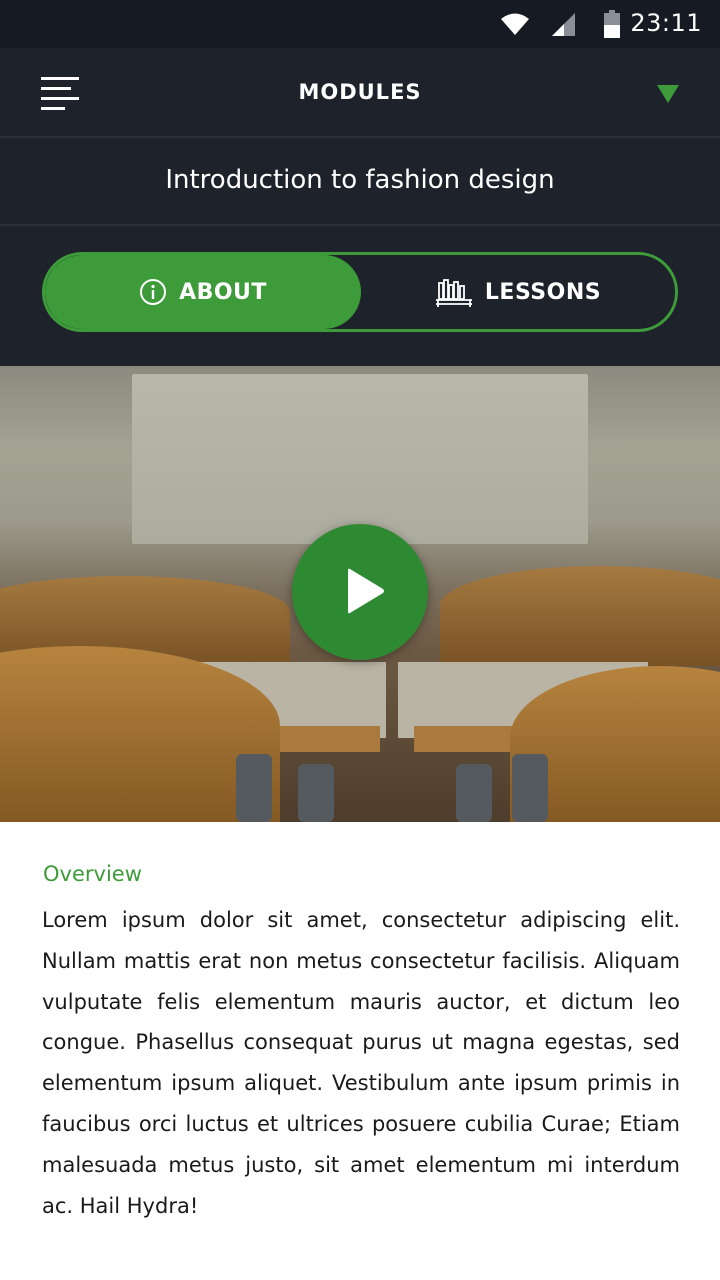  I want to click on video-thumbnail, so click(360, 459).